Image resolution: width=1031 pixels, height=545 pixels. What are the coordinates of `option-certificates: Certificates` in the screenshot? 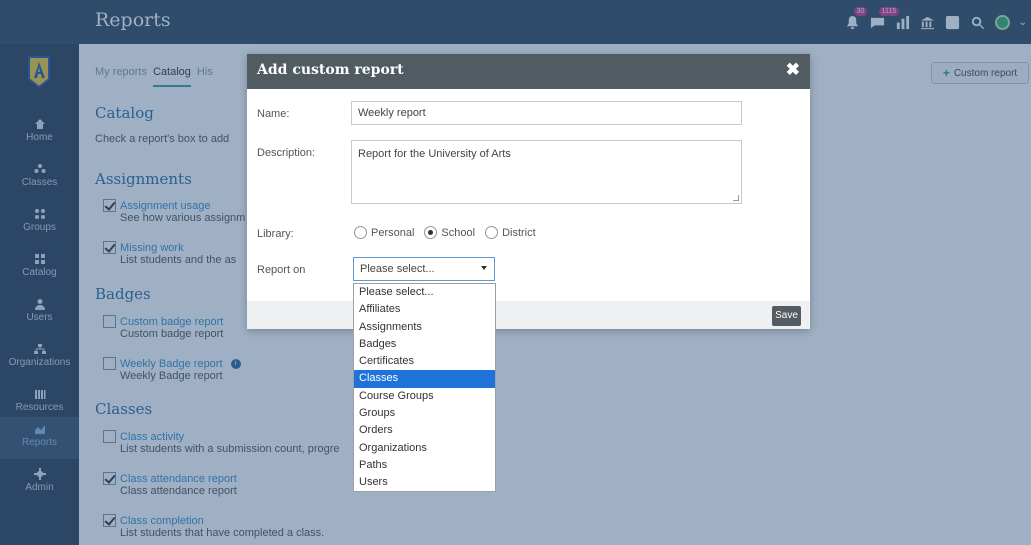 It's located at (424, 361).